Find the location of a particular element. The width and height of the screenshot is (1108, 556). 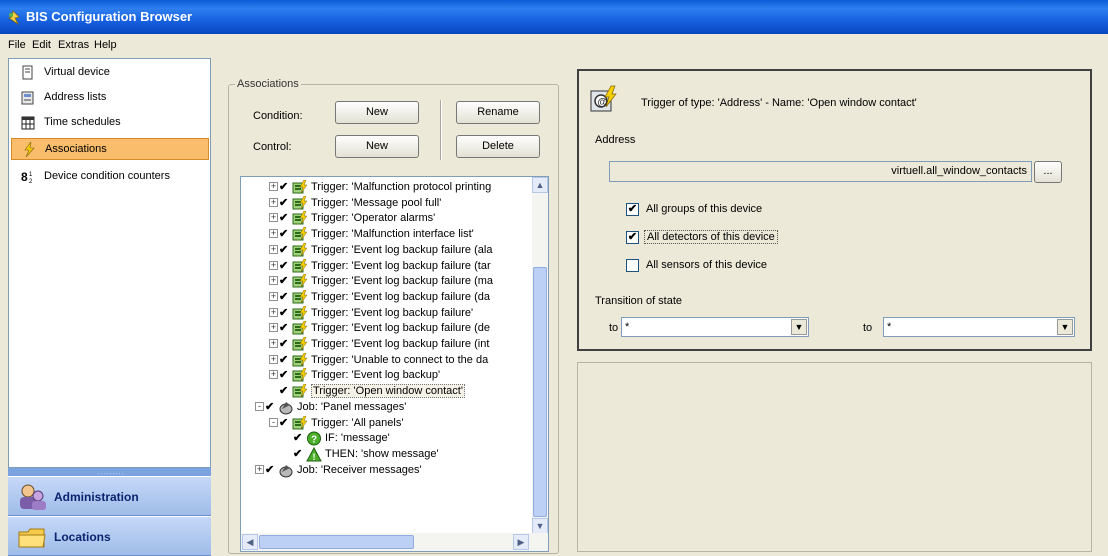

tree-row: + ✔ Trigger: 'Event log backup failure (de is located at coordinates (386, 328).